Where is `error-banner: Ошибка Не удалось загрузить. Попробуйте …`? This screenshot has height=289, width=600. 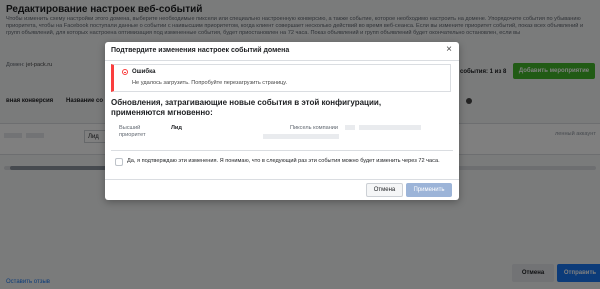 error-banner: Ошибка Не удалось загрузить. Попробуйте … is located at coordinates (281, 78).